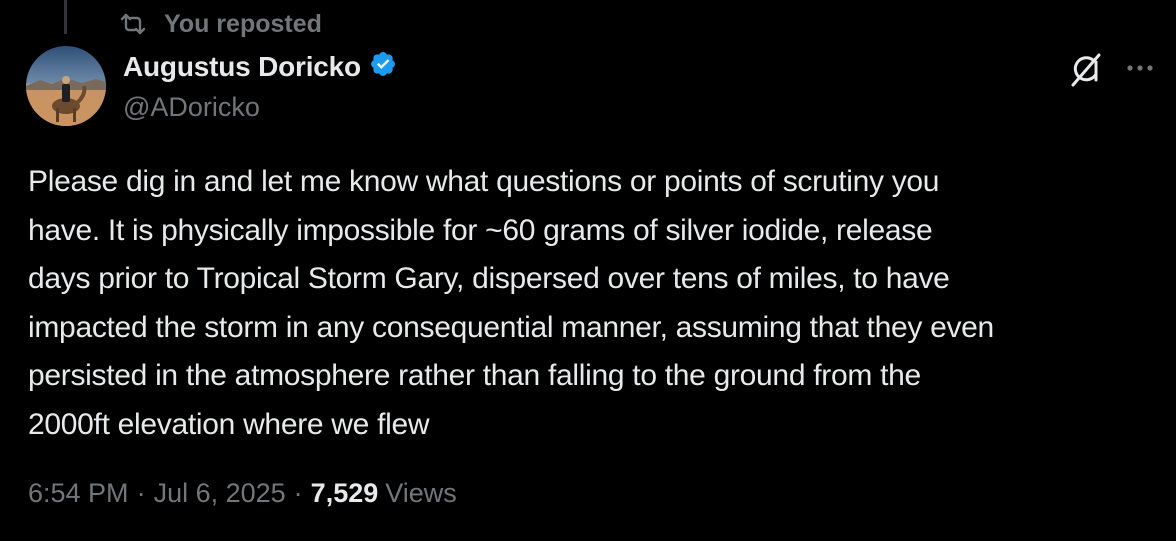  What do you see at coordinates (191, 107) in the screenshot?
I see `author-handle: @ADoricko` at bounding box center [191, 107].